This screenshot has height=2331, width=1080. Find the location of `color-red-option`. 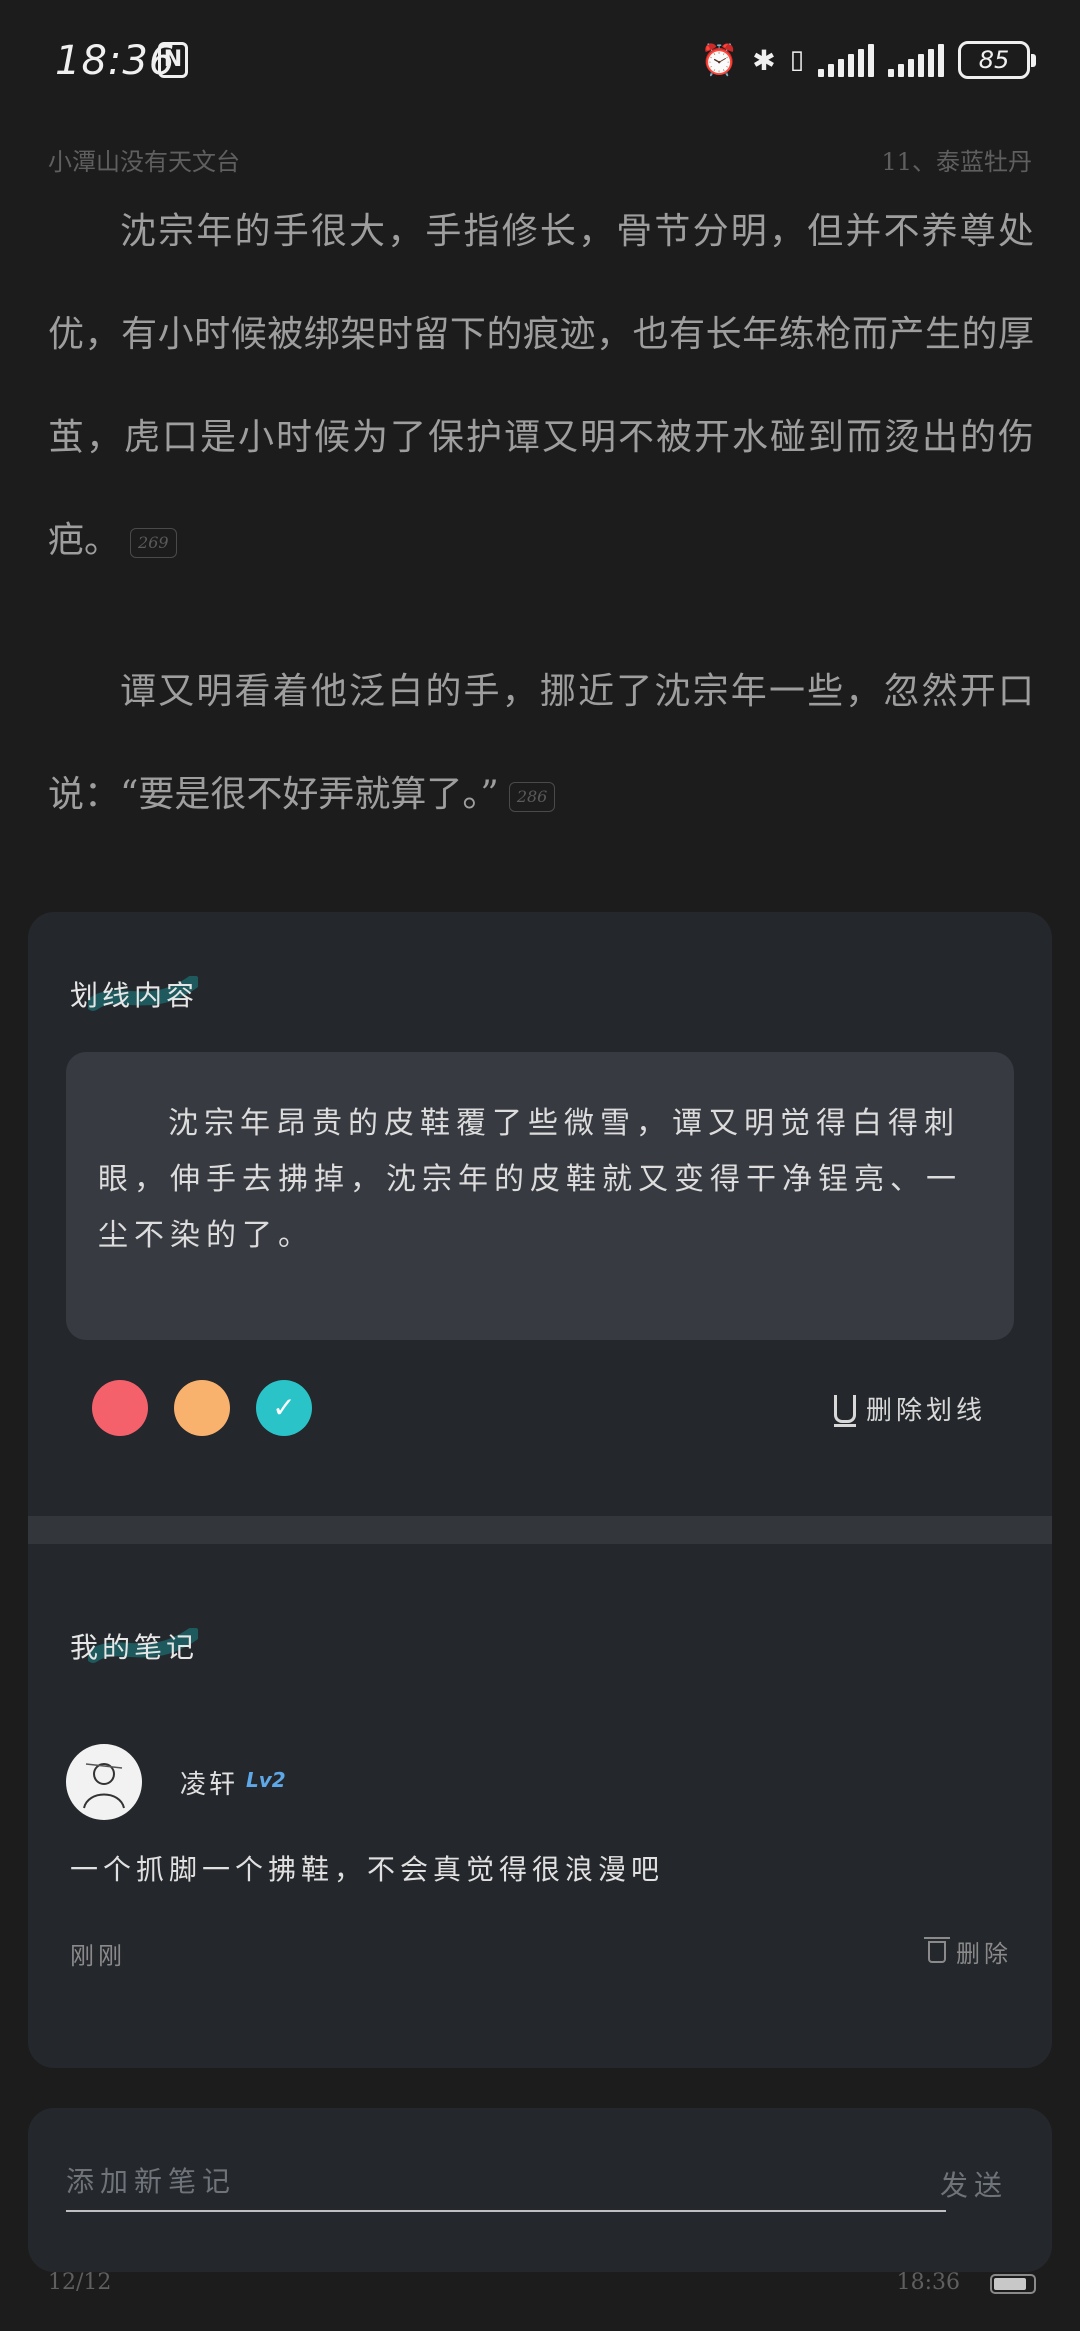

color-red-option is located at coordinates (120, 1408).